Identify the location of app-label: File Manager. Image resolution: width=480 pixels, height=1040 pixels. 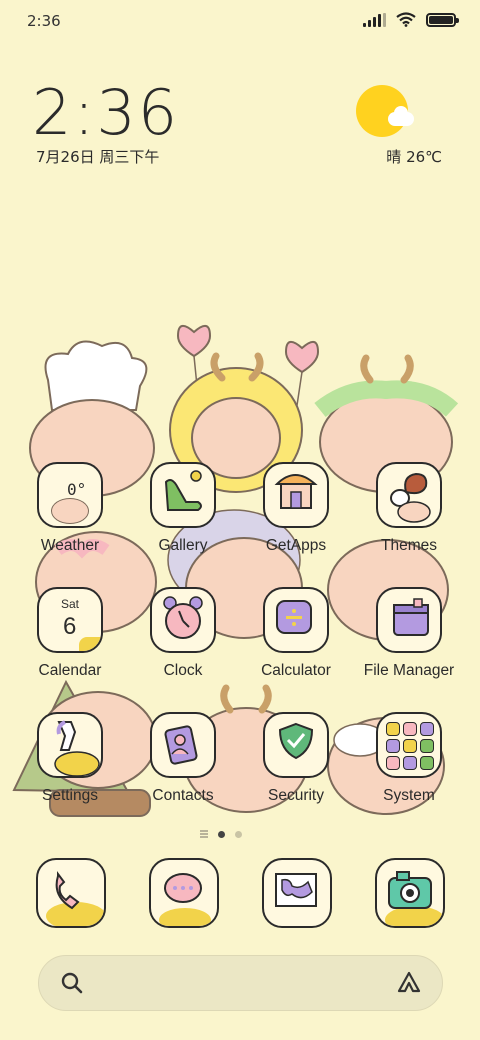
(409, 670).